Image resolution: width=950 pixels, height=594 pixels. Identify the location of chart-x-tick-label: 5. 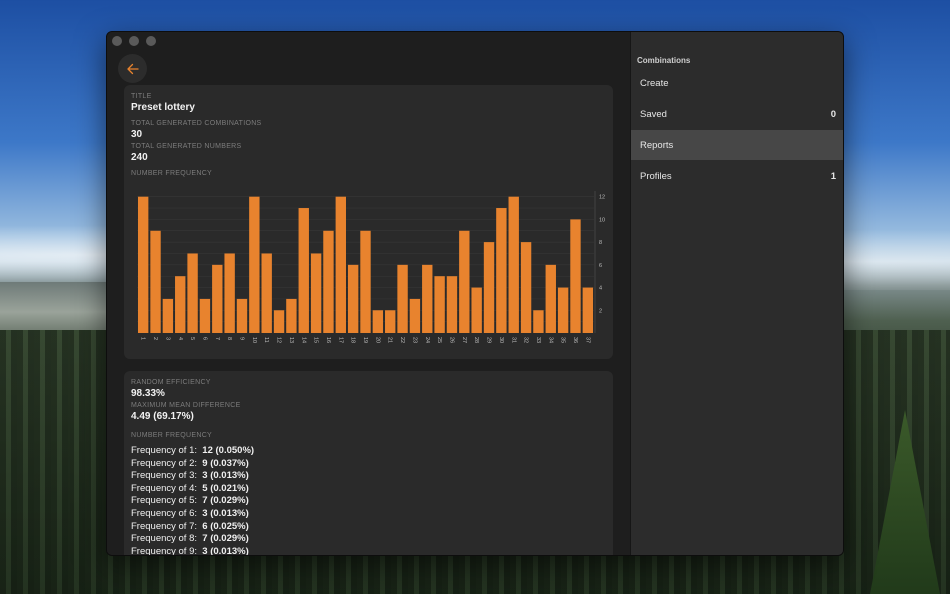
(192, 338).